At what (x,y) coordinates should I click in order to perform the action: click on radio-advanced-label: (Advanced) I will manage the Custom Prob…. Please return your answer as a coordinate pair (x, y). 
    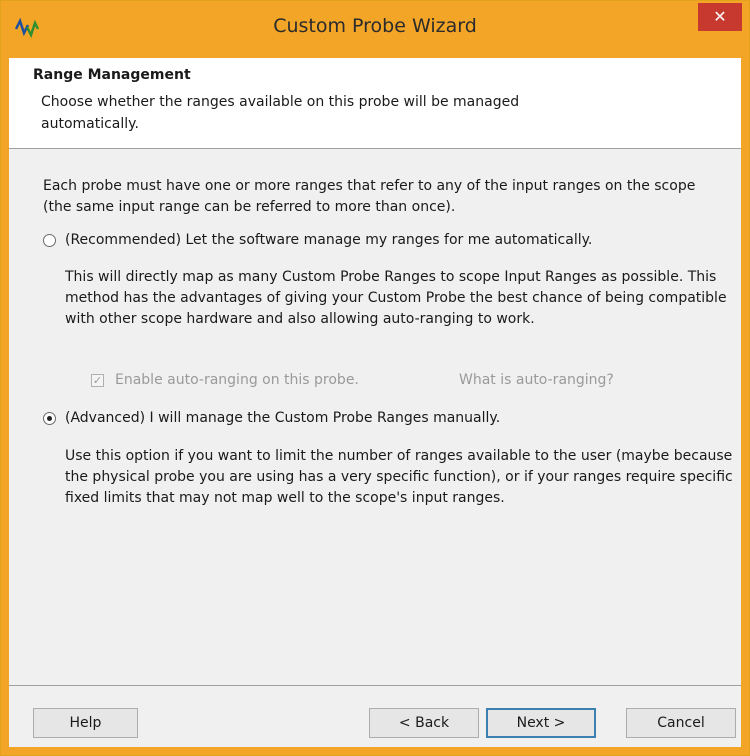
    Looking at the image, I should click on (282, 418).